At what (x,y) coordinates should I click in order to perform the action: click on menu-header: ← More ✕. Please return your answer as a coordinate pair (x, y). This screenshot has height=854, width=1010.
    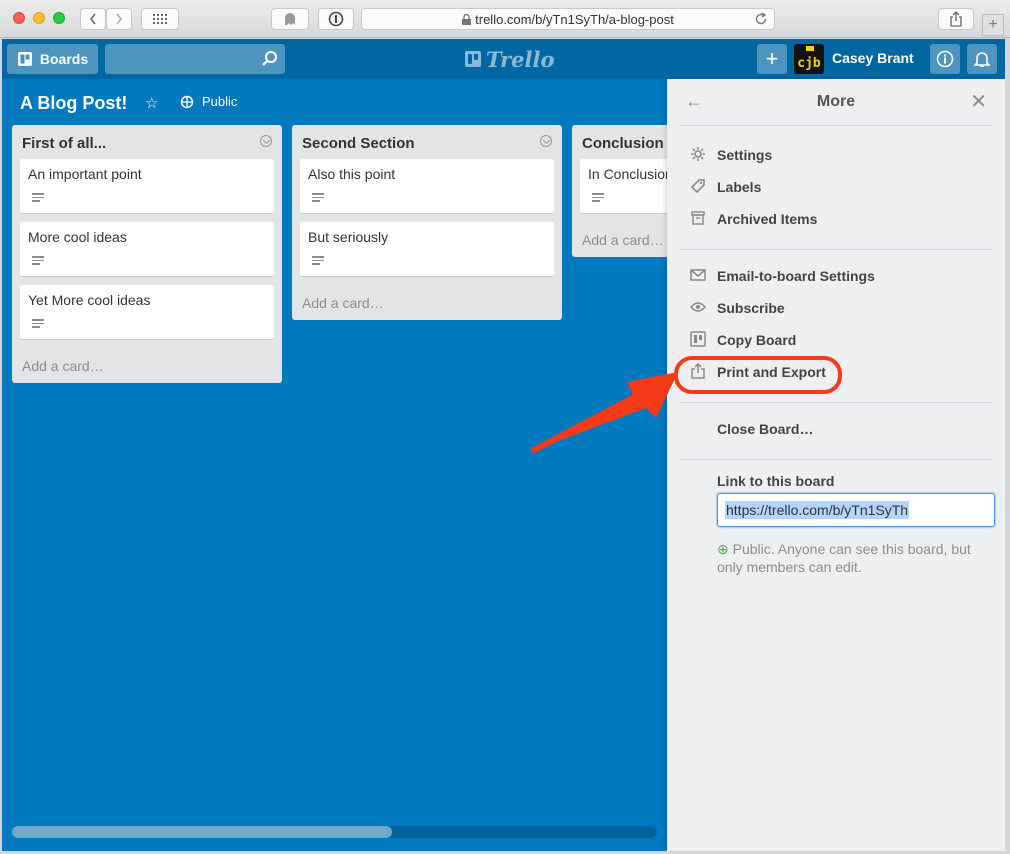
    Looking at the image, I should click on (836, 102).